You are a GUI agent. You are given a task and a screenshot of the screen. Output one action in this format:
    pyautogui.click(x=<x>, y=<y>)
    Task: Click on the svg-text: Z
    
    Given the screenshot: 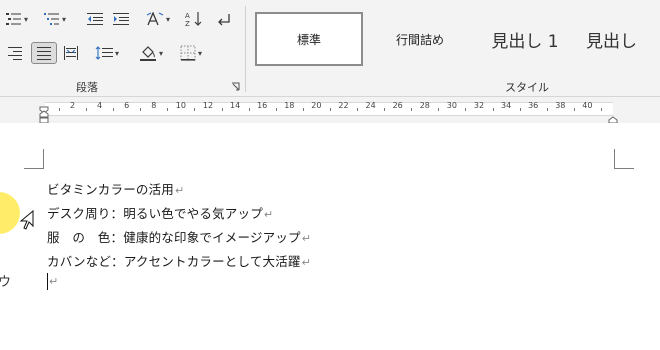 What is the action you would take?
    pyautogui.click(x=187, y=23)
    